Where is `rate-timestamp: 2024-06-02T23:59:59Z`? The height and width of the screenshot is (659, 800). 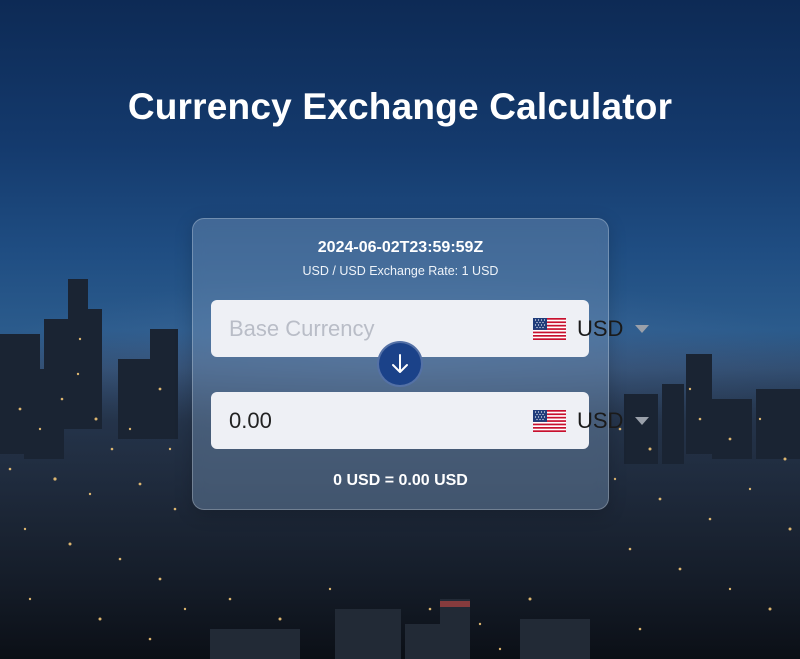 rate-timestamp: 2024-06-02T23:59:59Z is located at coordinates (400, 247).